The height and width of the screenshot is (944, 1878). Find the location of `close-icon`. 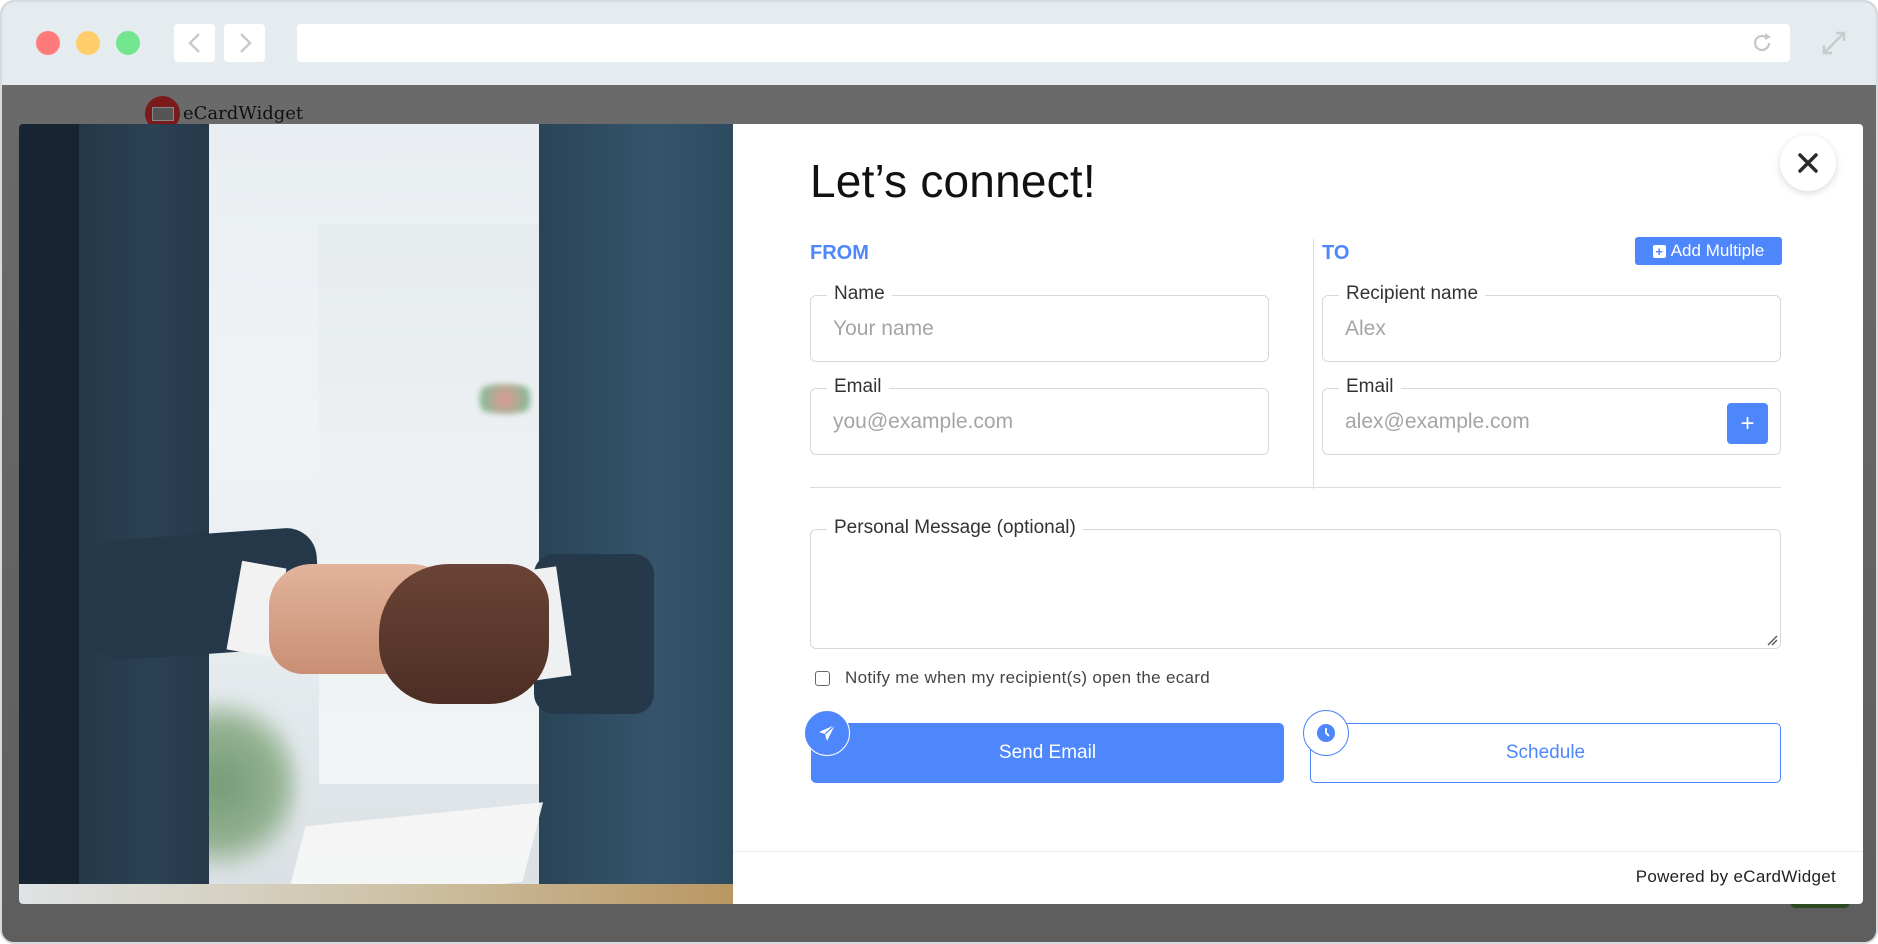

close-icon is located at coordinates (1808, 163).